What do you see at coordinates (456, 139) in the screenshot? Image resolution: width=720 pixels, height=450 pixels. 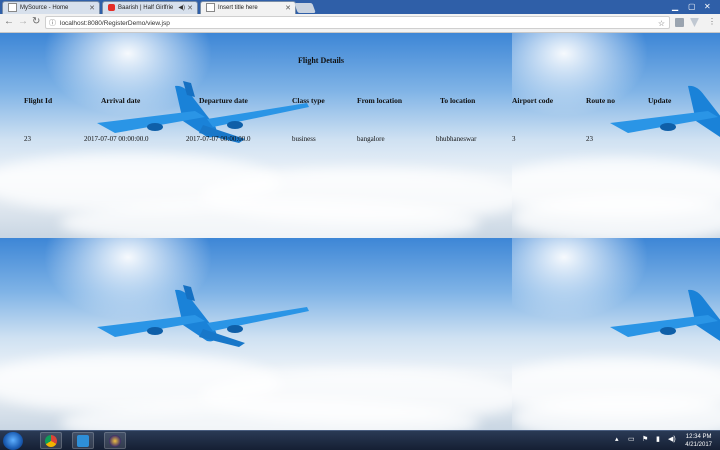 I see `cell-to-location: bhubhaneswar` at bounding box center [456, 139].